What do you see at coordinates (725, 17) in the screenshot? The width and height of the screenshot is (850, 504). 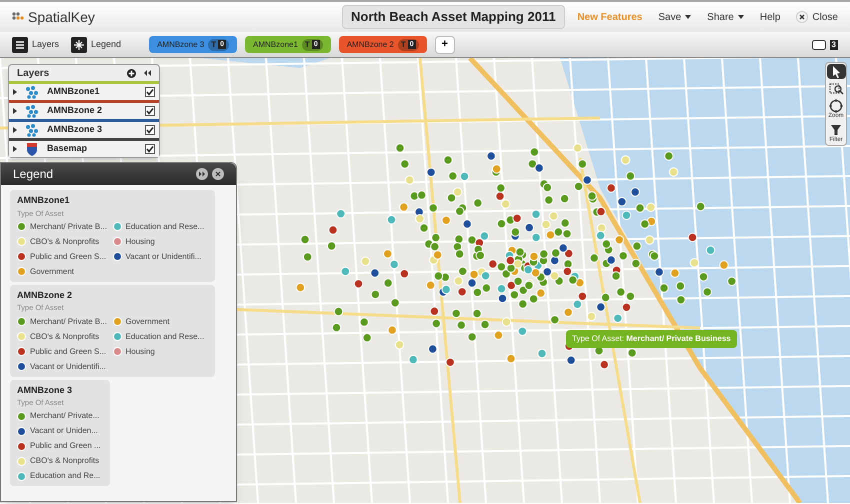 I see `menu-item: Share` at bounding box center [725, 17].